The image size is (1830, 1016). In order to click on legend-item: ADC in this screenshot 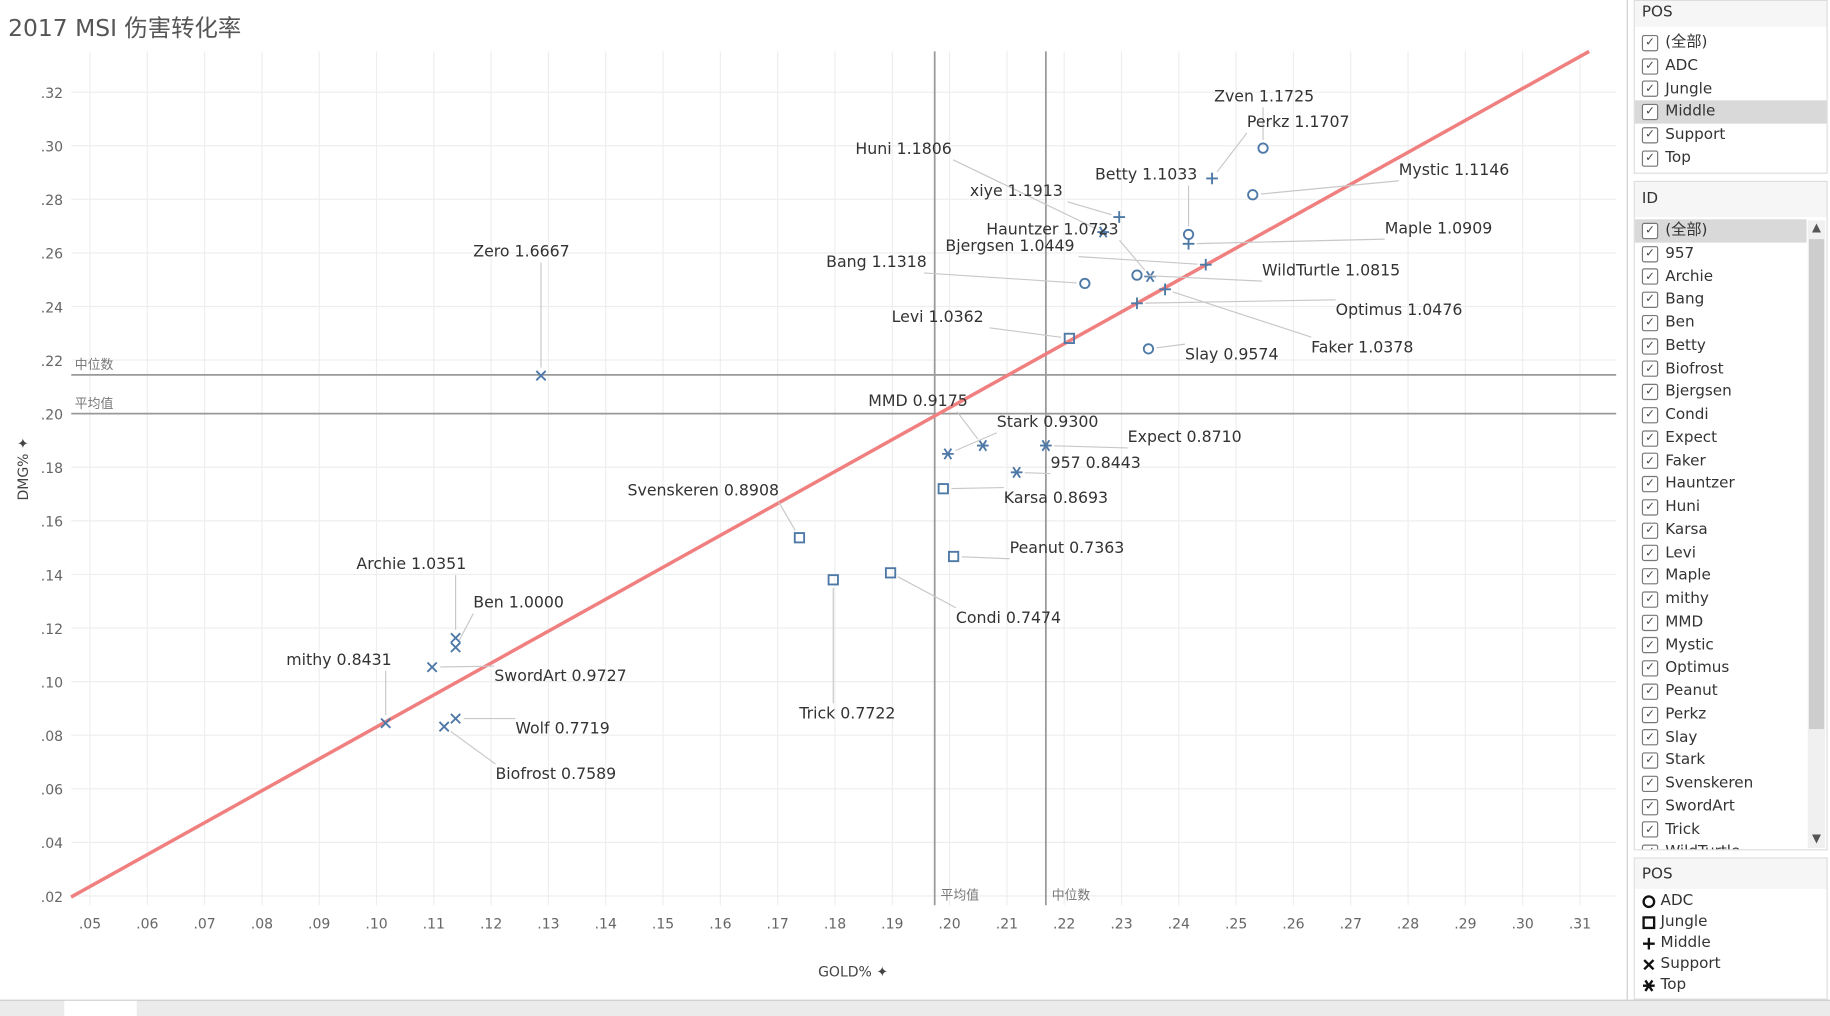, I will do `click(1731, 901)`.